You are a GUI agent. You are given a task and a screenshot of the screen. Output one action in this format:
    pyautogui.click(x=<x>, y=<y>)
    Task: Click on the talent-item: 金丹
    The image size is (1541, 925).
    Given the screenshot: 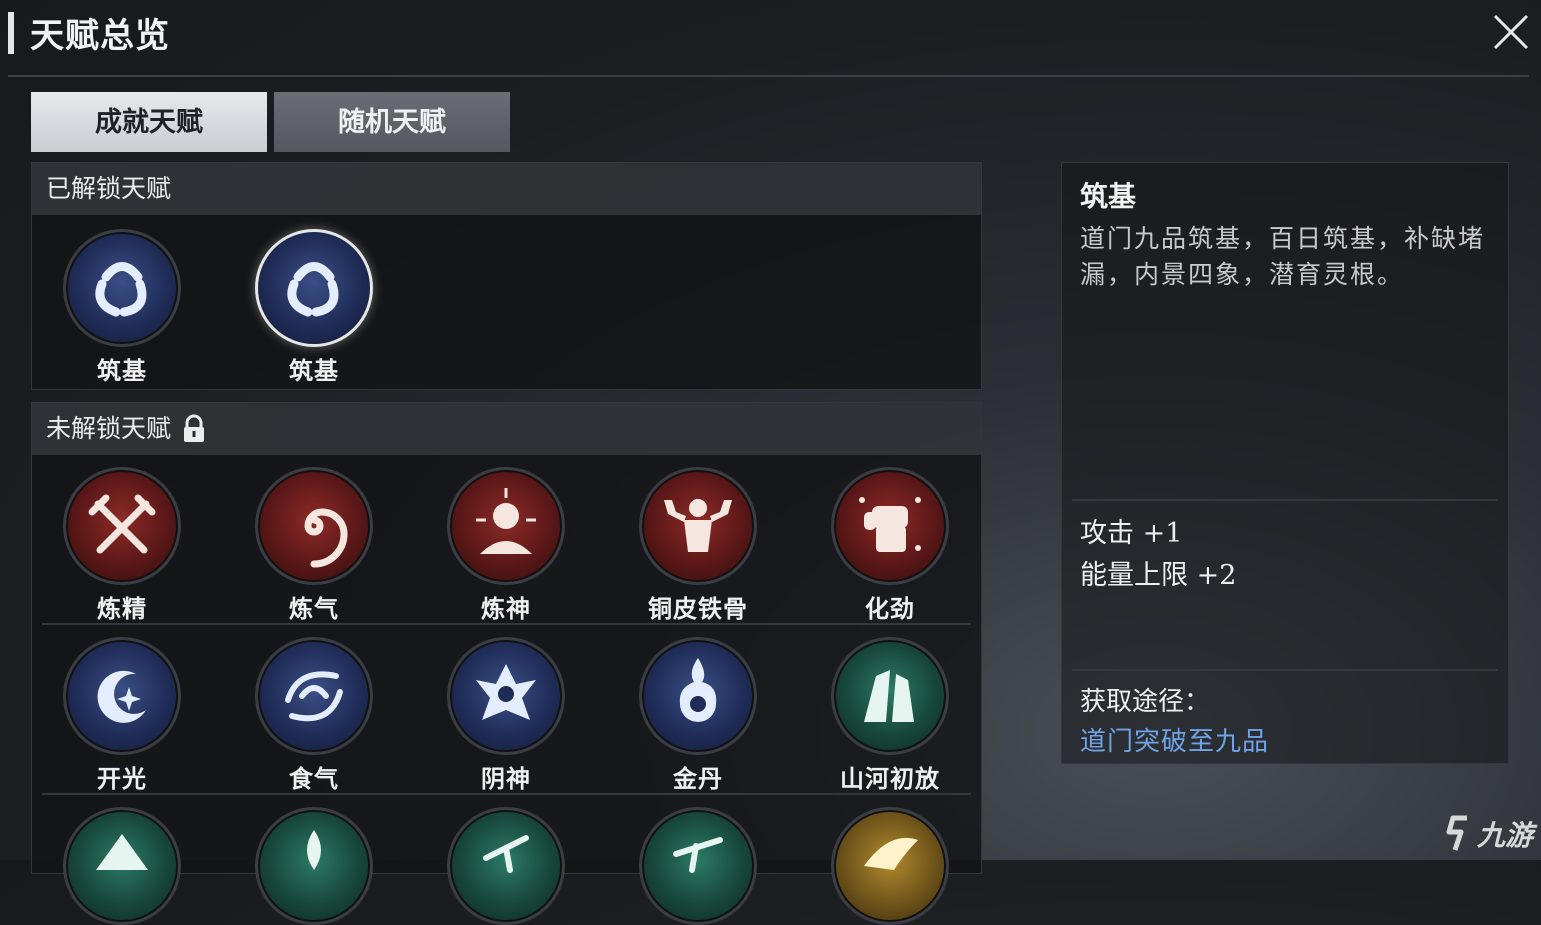 What is the action you would take?
    pyautogui.click(x=698, y=715)
    